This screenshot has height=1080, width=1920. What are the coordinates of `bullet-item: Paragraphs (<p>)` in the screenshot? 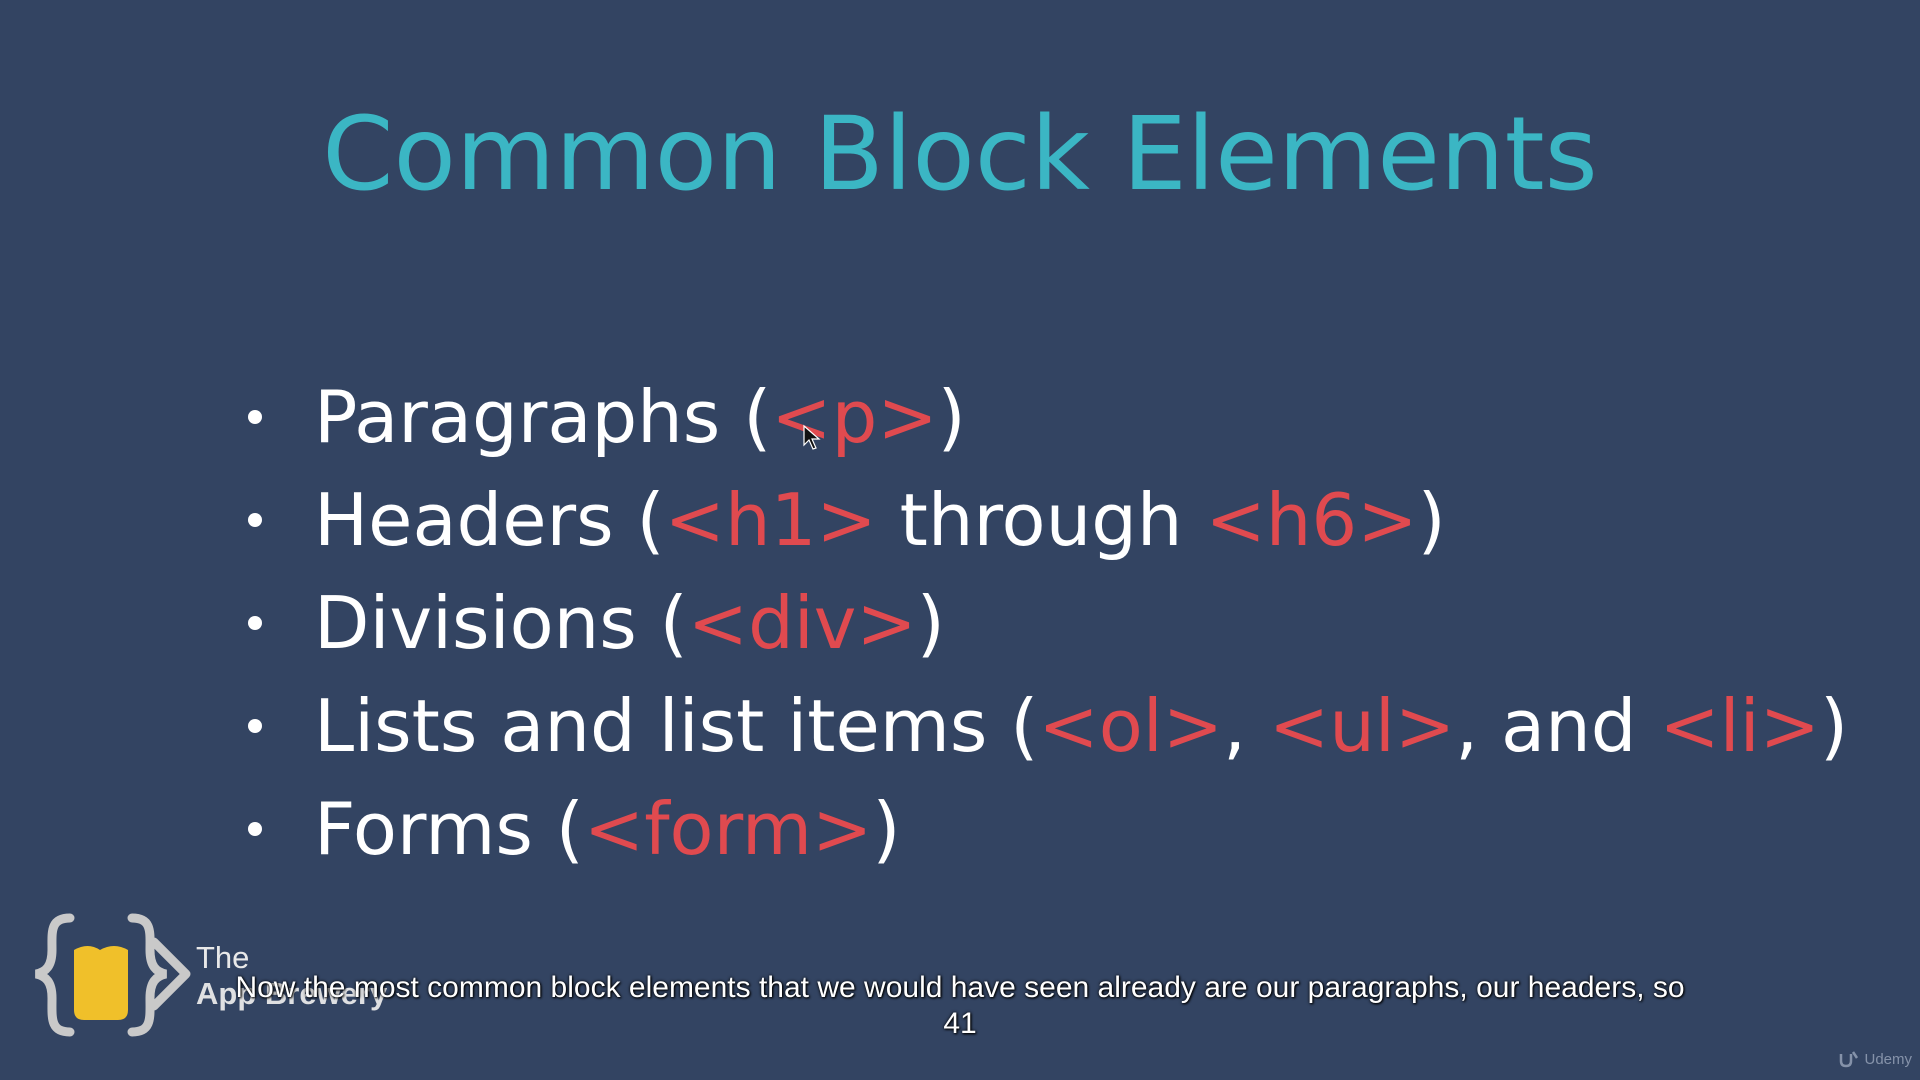 It's located at (1048, 416).